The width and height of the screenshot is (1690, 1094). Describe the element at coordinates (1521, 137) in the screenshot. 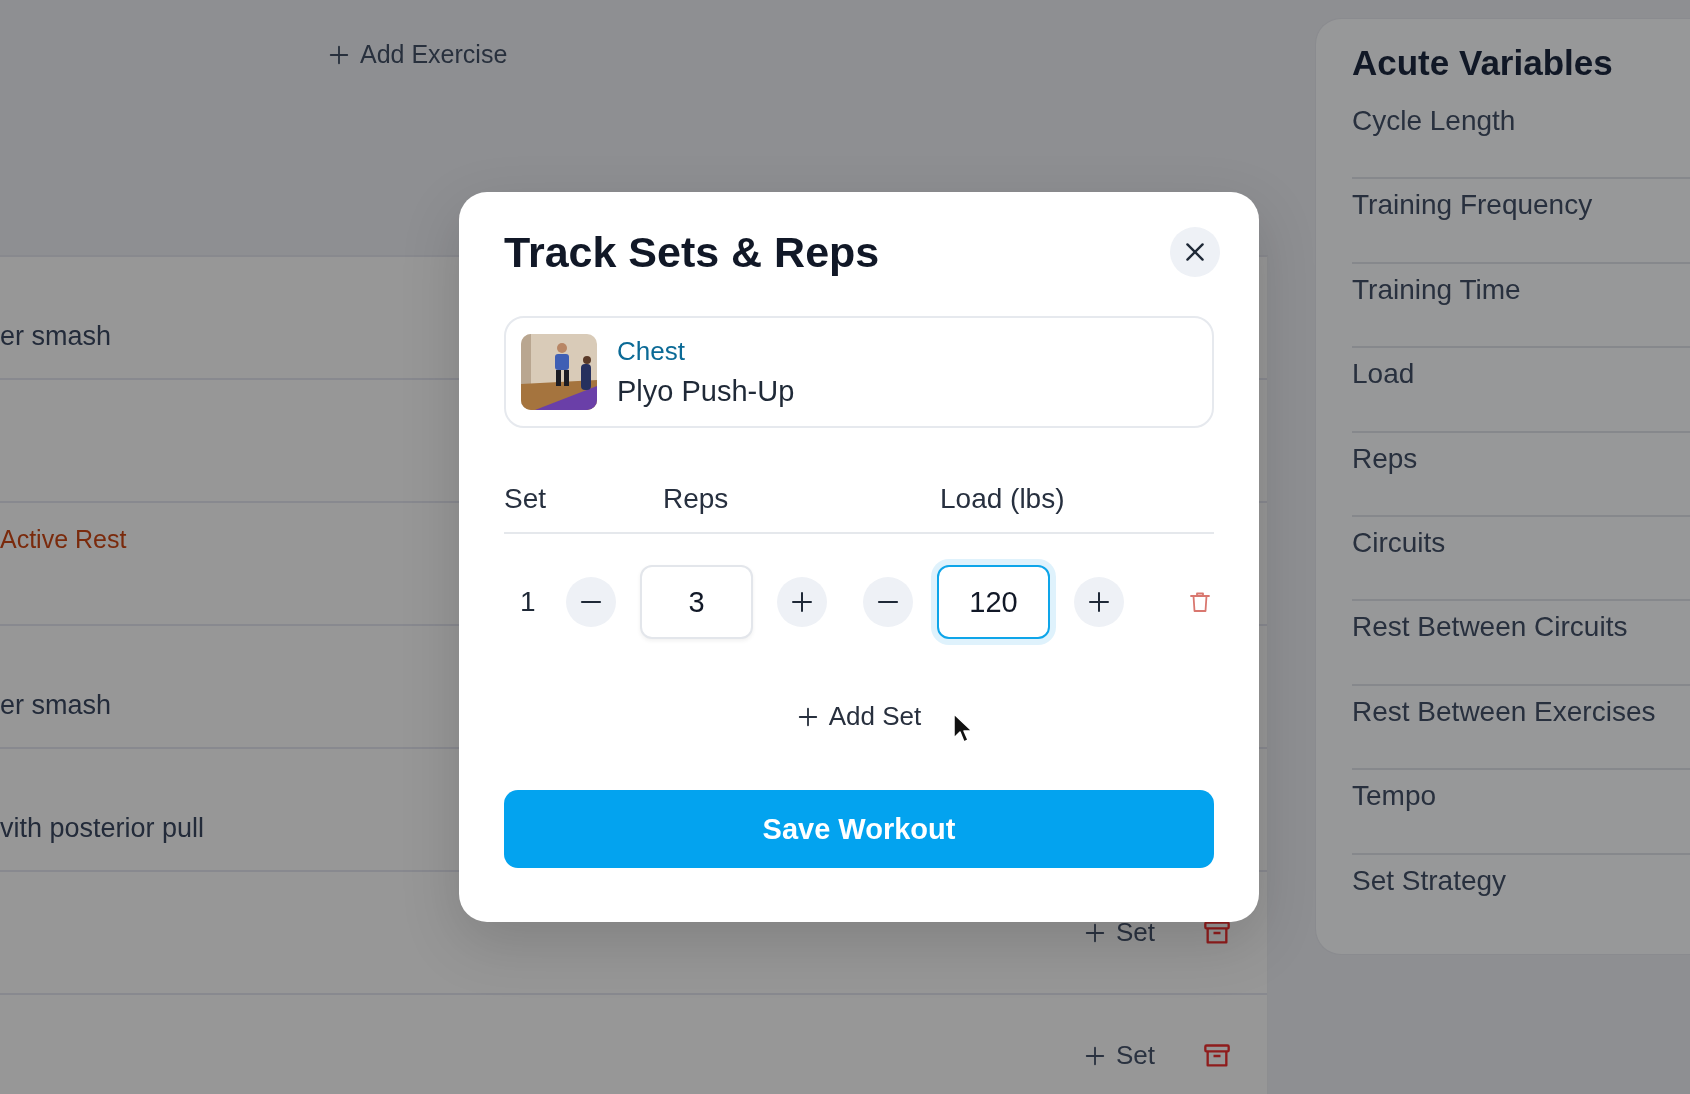

I see `variable-item: Cycle Length` at that location.